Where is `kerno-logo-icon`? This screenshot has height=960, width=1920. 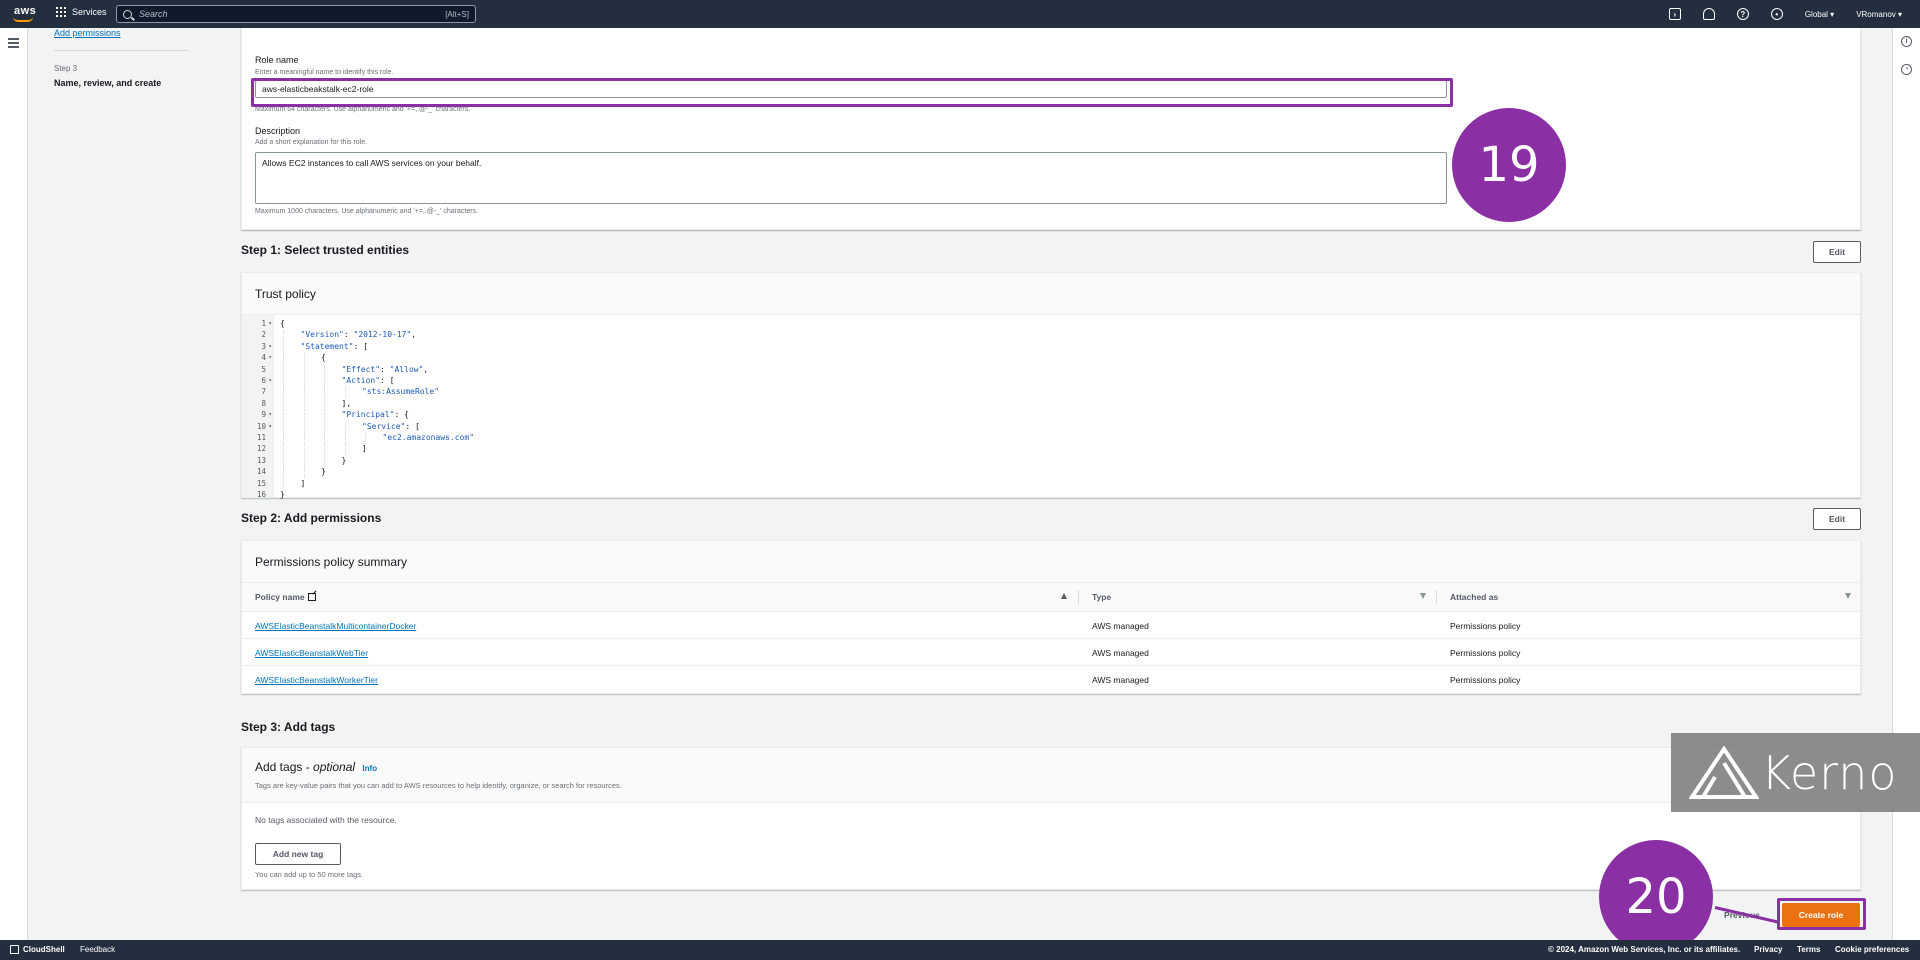
kerno-logo-icon is located at coordinates (1724, 772).